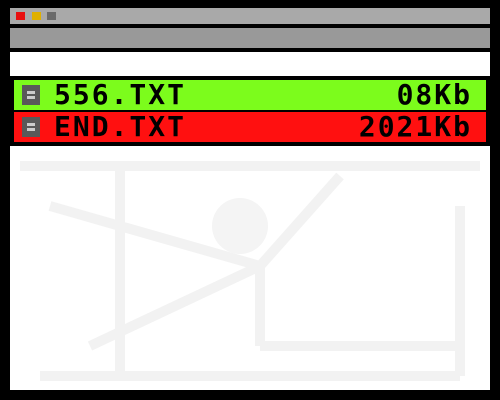 Image resolution: width=500 pixels, height=400 pixels. I want to click on file-size: 08Kb, so click(434, 94).